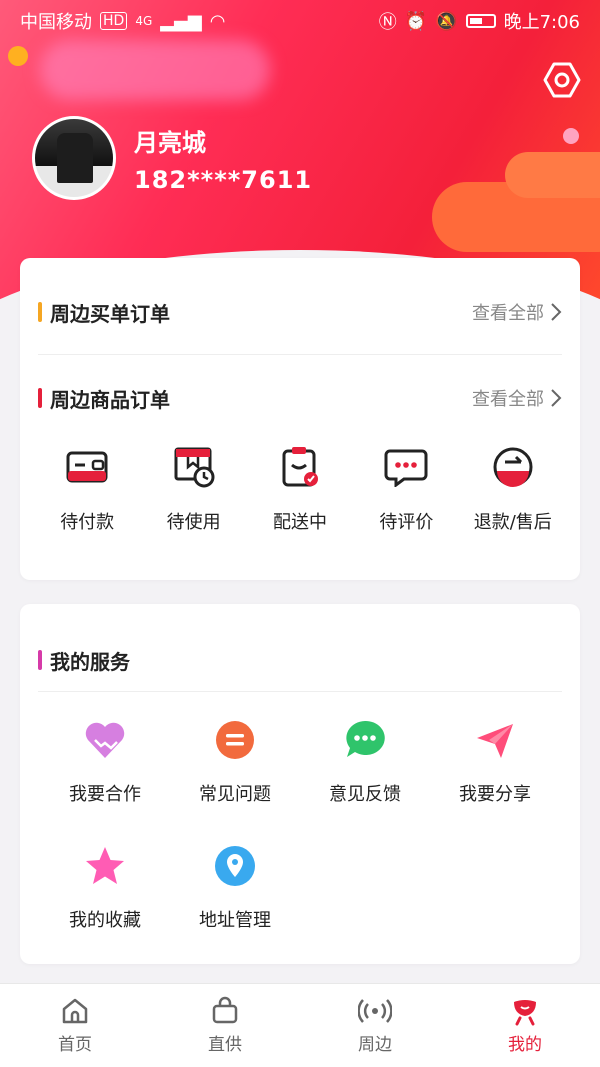 The width and height of the screenshot is (600, 1067). Describe the element at coordinates (513, 489) in the screenshot. I see `order-refund: 退款/售后` at that location.